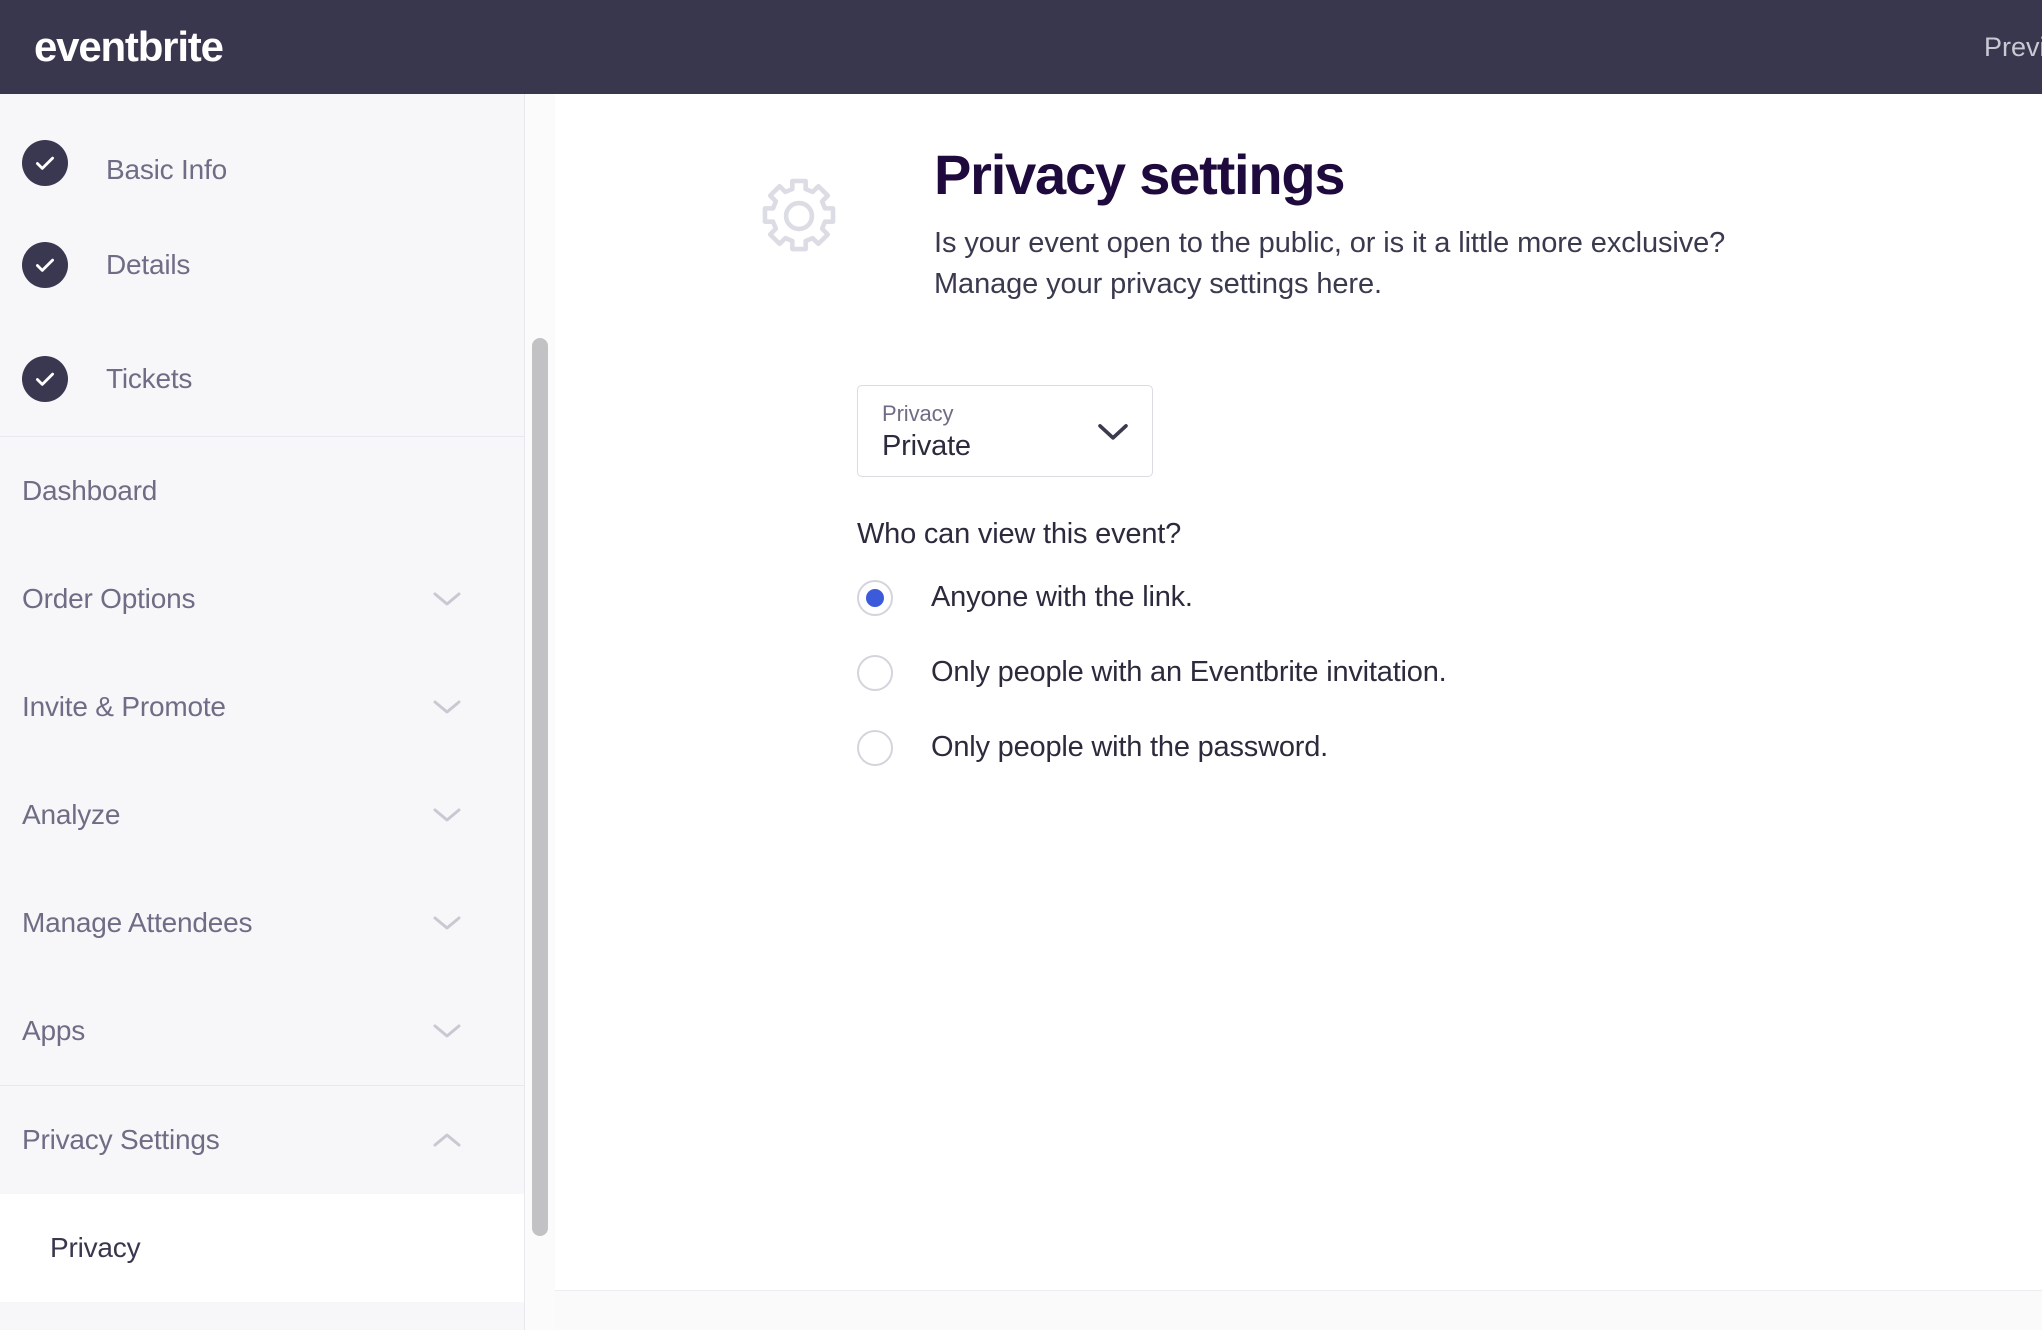 Image resolution: width=2042 pixels, height=1330 pixels. Describe the element at coordinates (71, 814) in the screenshot. I see `sidebar-item-label: Analyze` at that location.